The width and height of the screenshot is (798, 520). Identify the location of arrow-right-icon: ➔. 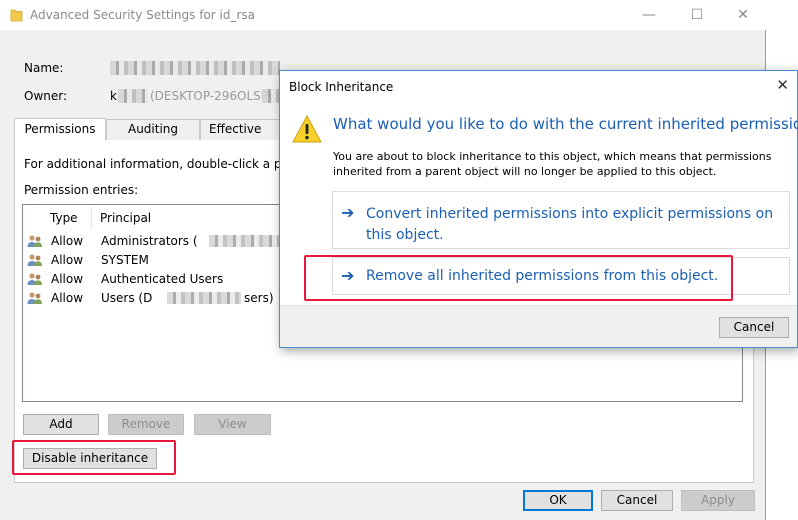
(348, 212).